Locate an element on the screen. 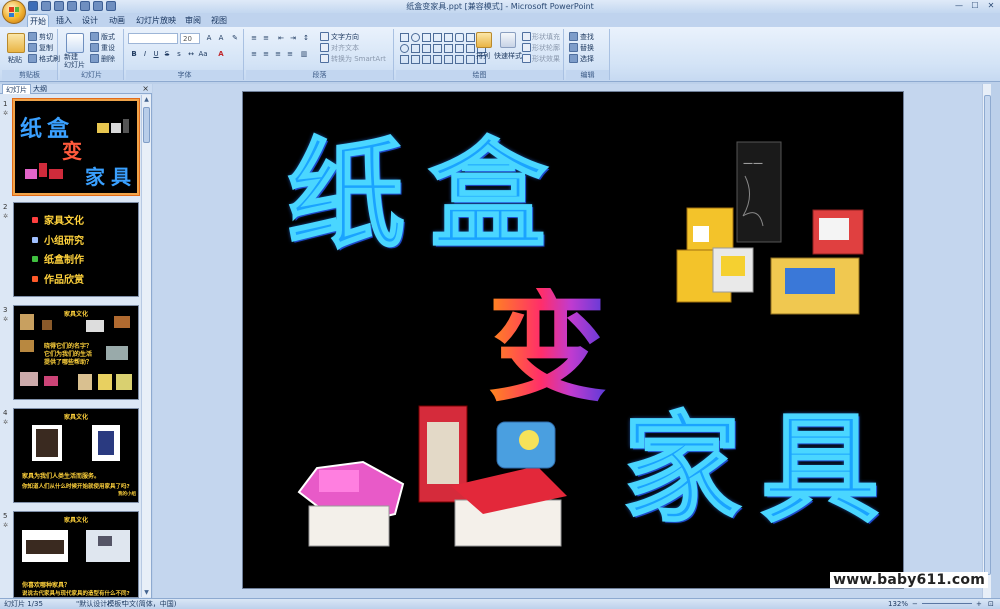 This screenshot has width=1000, height=609. cut-icon is located at coordinates (32, 36).